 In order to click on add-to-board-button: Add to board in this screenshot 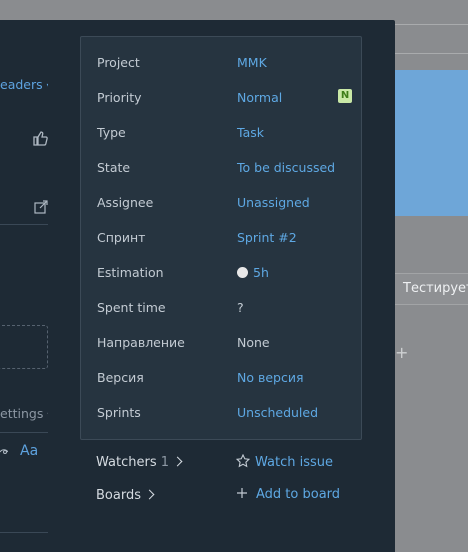, I will do `click(288, 495)`.